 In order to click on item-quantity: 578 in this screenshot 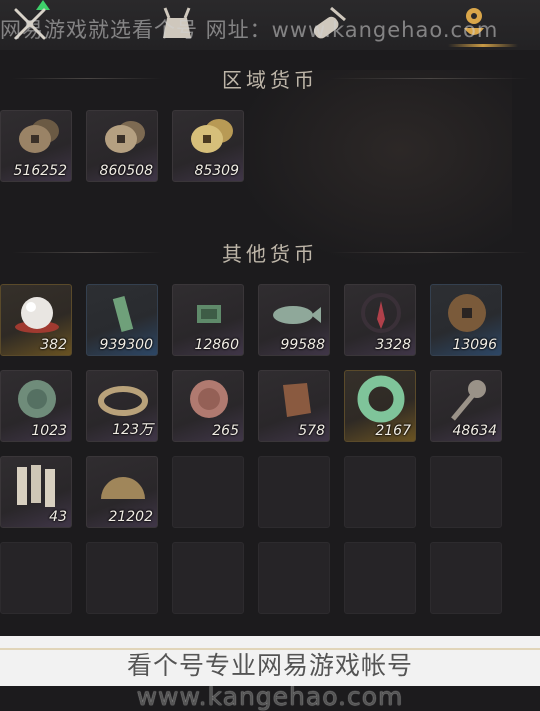, I will do `click(311, 431)`.